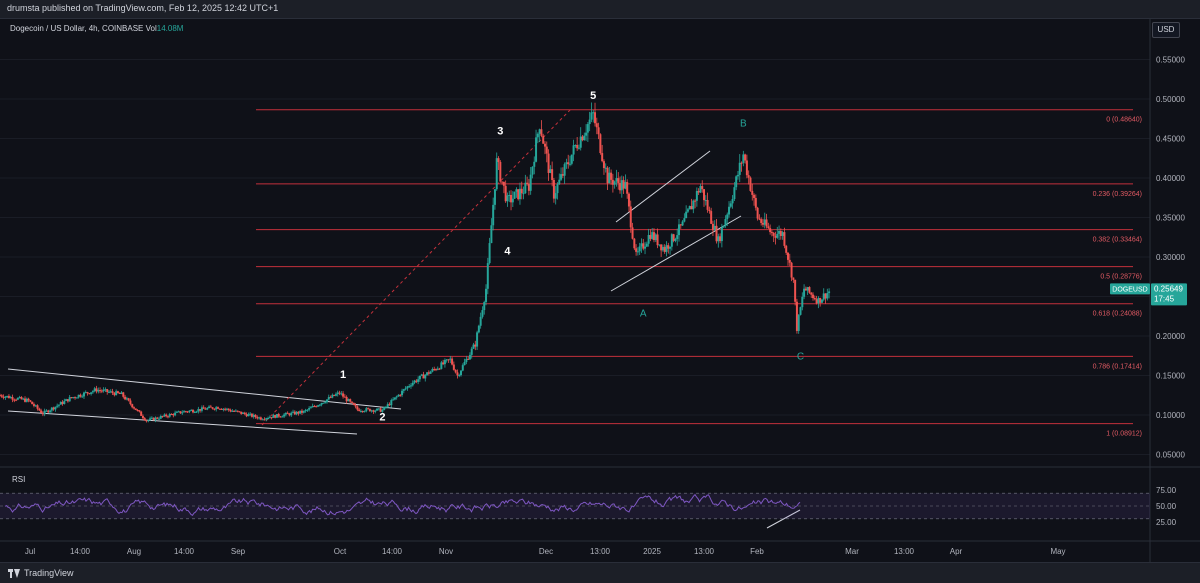  Describe the element at coordinates (76, 28) in the screenshot. I see `symbol-name: Dogecoin / US Dollar, 4h, COINBASE` at that location.